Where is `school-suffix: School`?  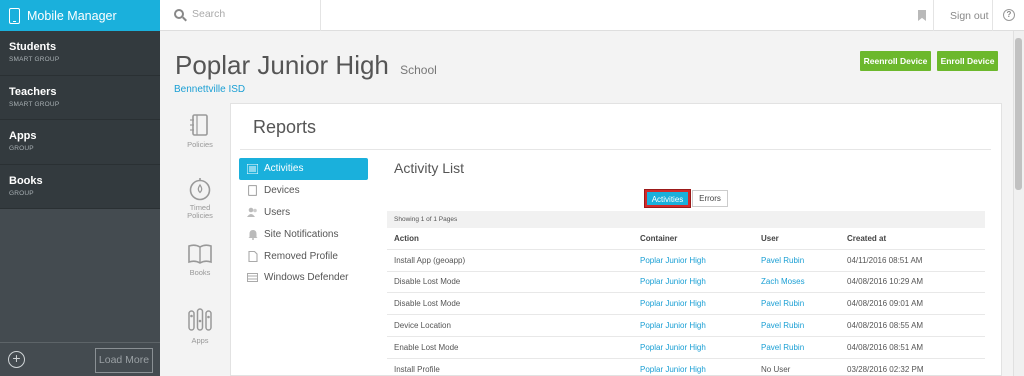
school-suffix: School is located at coordinates (418, 70).